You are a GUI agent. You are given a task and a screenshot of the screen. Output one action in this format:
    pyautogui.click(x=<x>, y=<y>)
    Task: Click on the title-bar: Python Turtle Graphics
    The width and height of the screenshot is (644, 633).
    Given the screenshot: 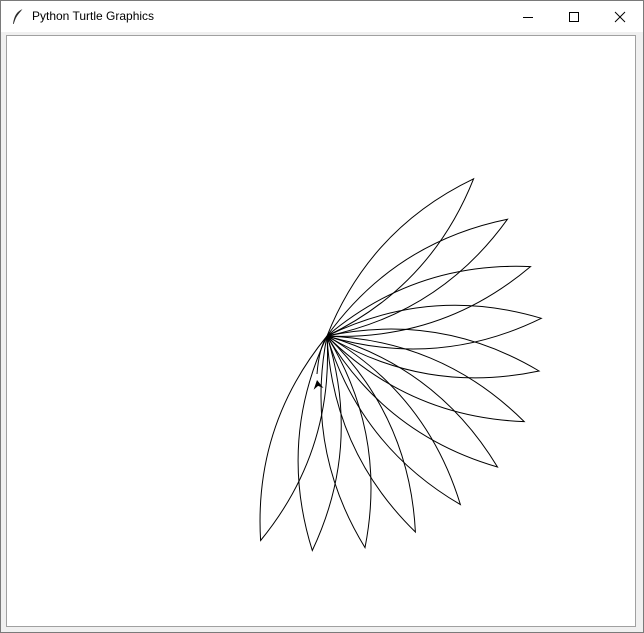 What is the action you would take?
    pyautogui.click(x=322, y=16)
    